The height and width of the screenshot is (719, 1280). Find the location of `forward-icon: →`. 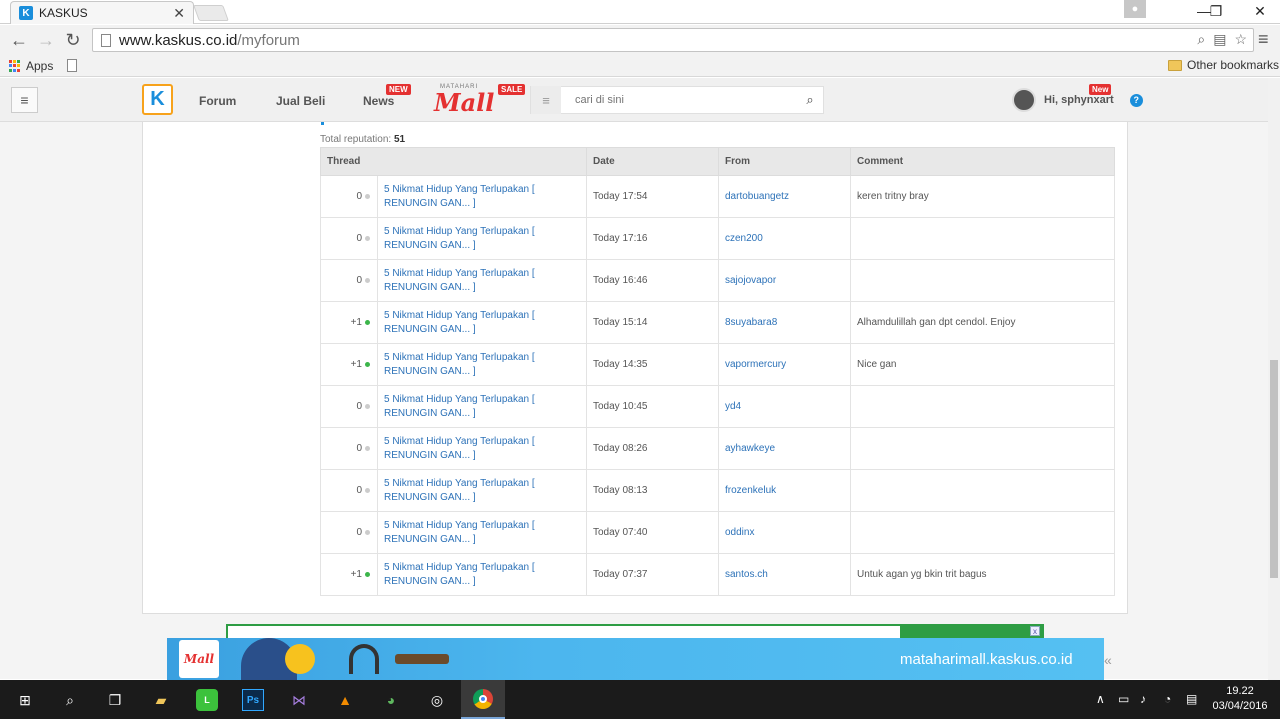

forward-icon: → is located at coordinates (46, 40).